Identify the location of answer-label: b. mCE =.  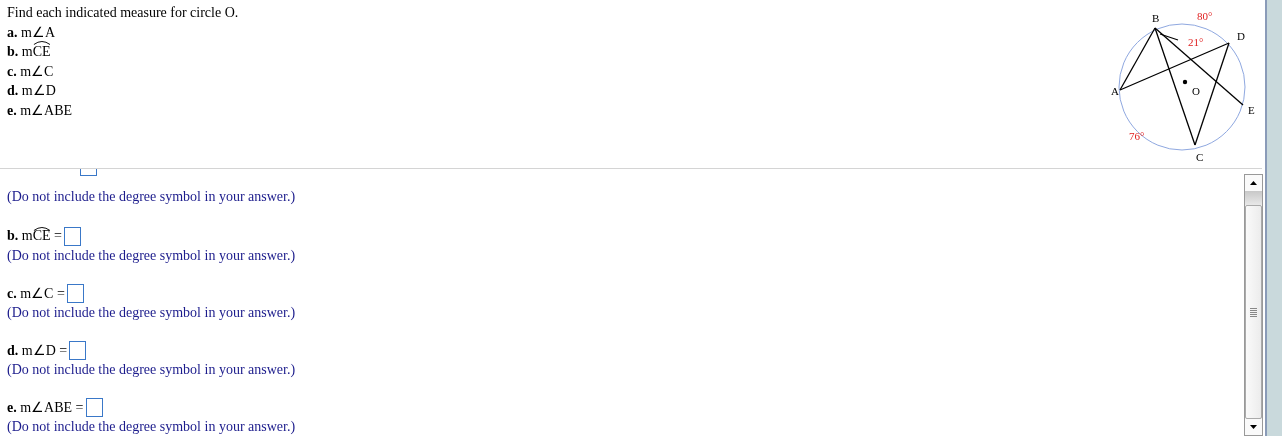
(34, 236).